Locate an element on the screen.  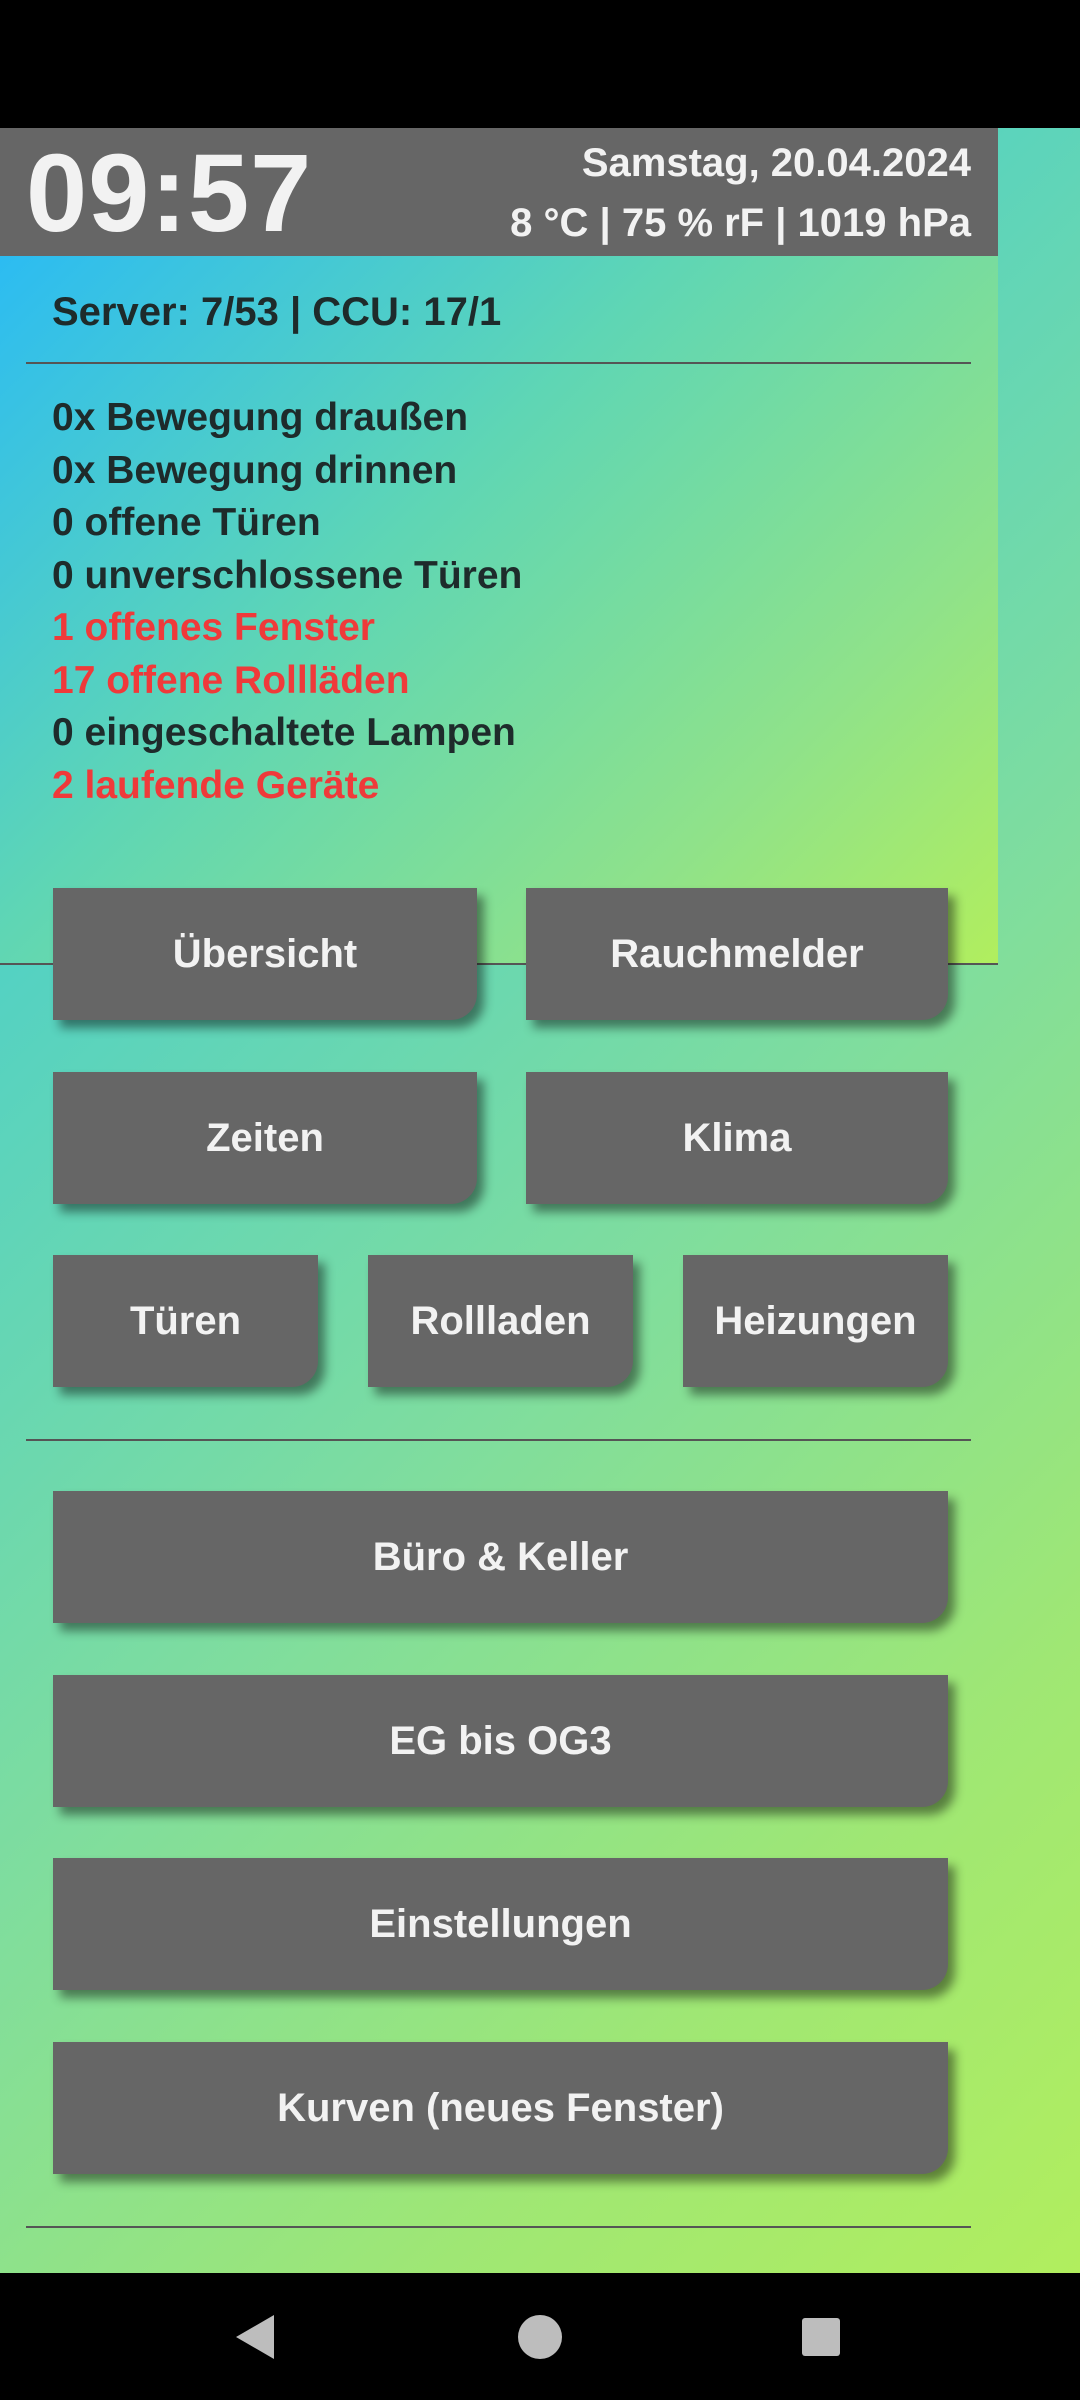
smoke-detectors-button: Rauchmelder is located at coordinates (737, 954).